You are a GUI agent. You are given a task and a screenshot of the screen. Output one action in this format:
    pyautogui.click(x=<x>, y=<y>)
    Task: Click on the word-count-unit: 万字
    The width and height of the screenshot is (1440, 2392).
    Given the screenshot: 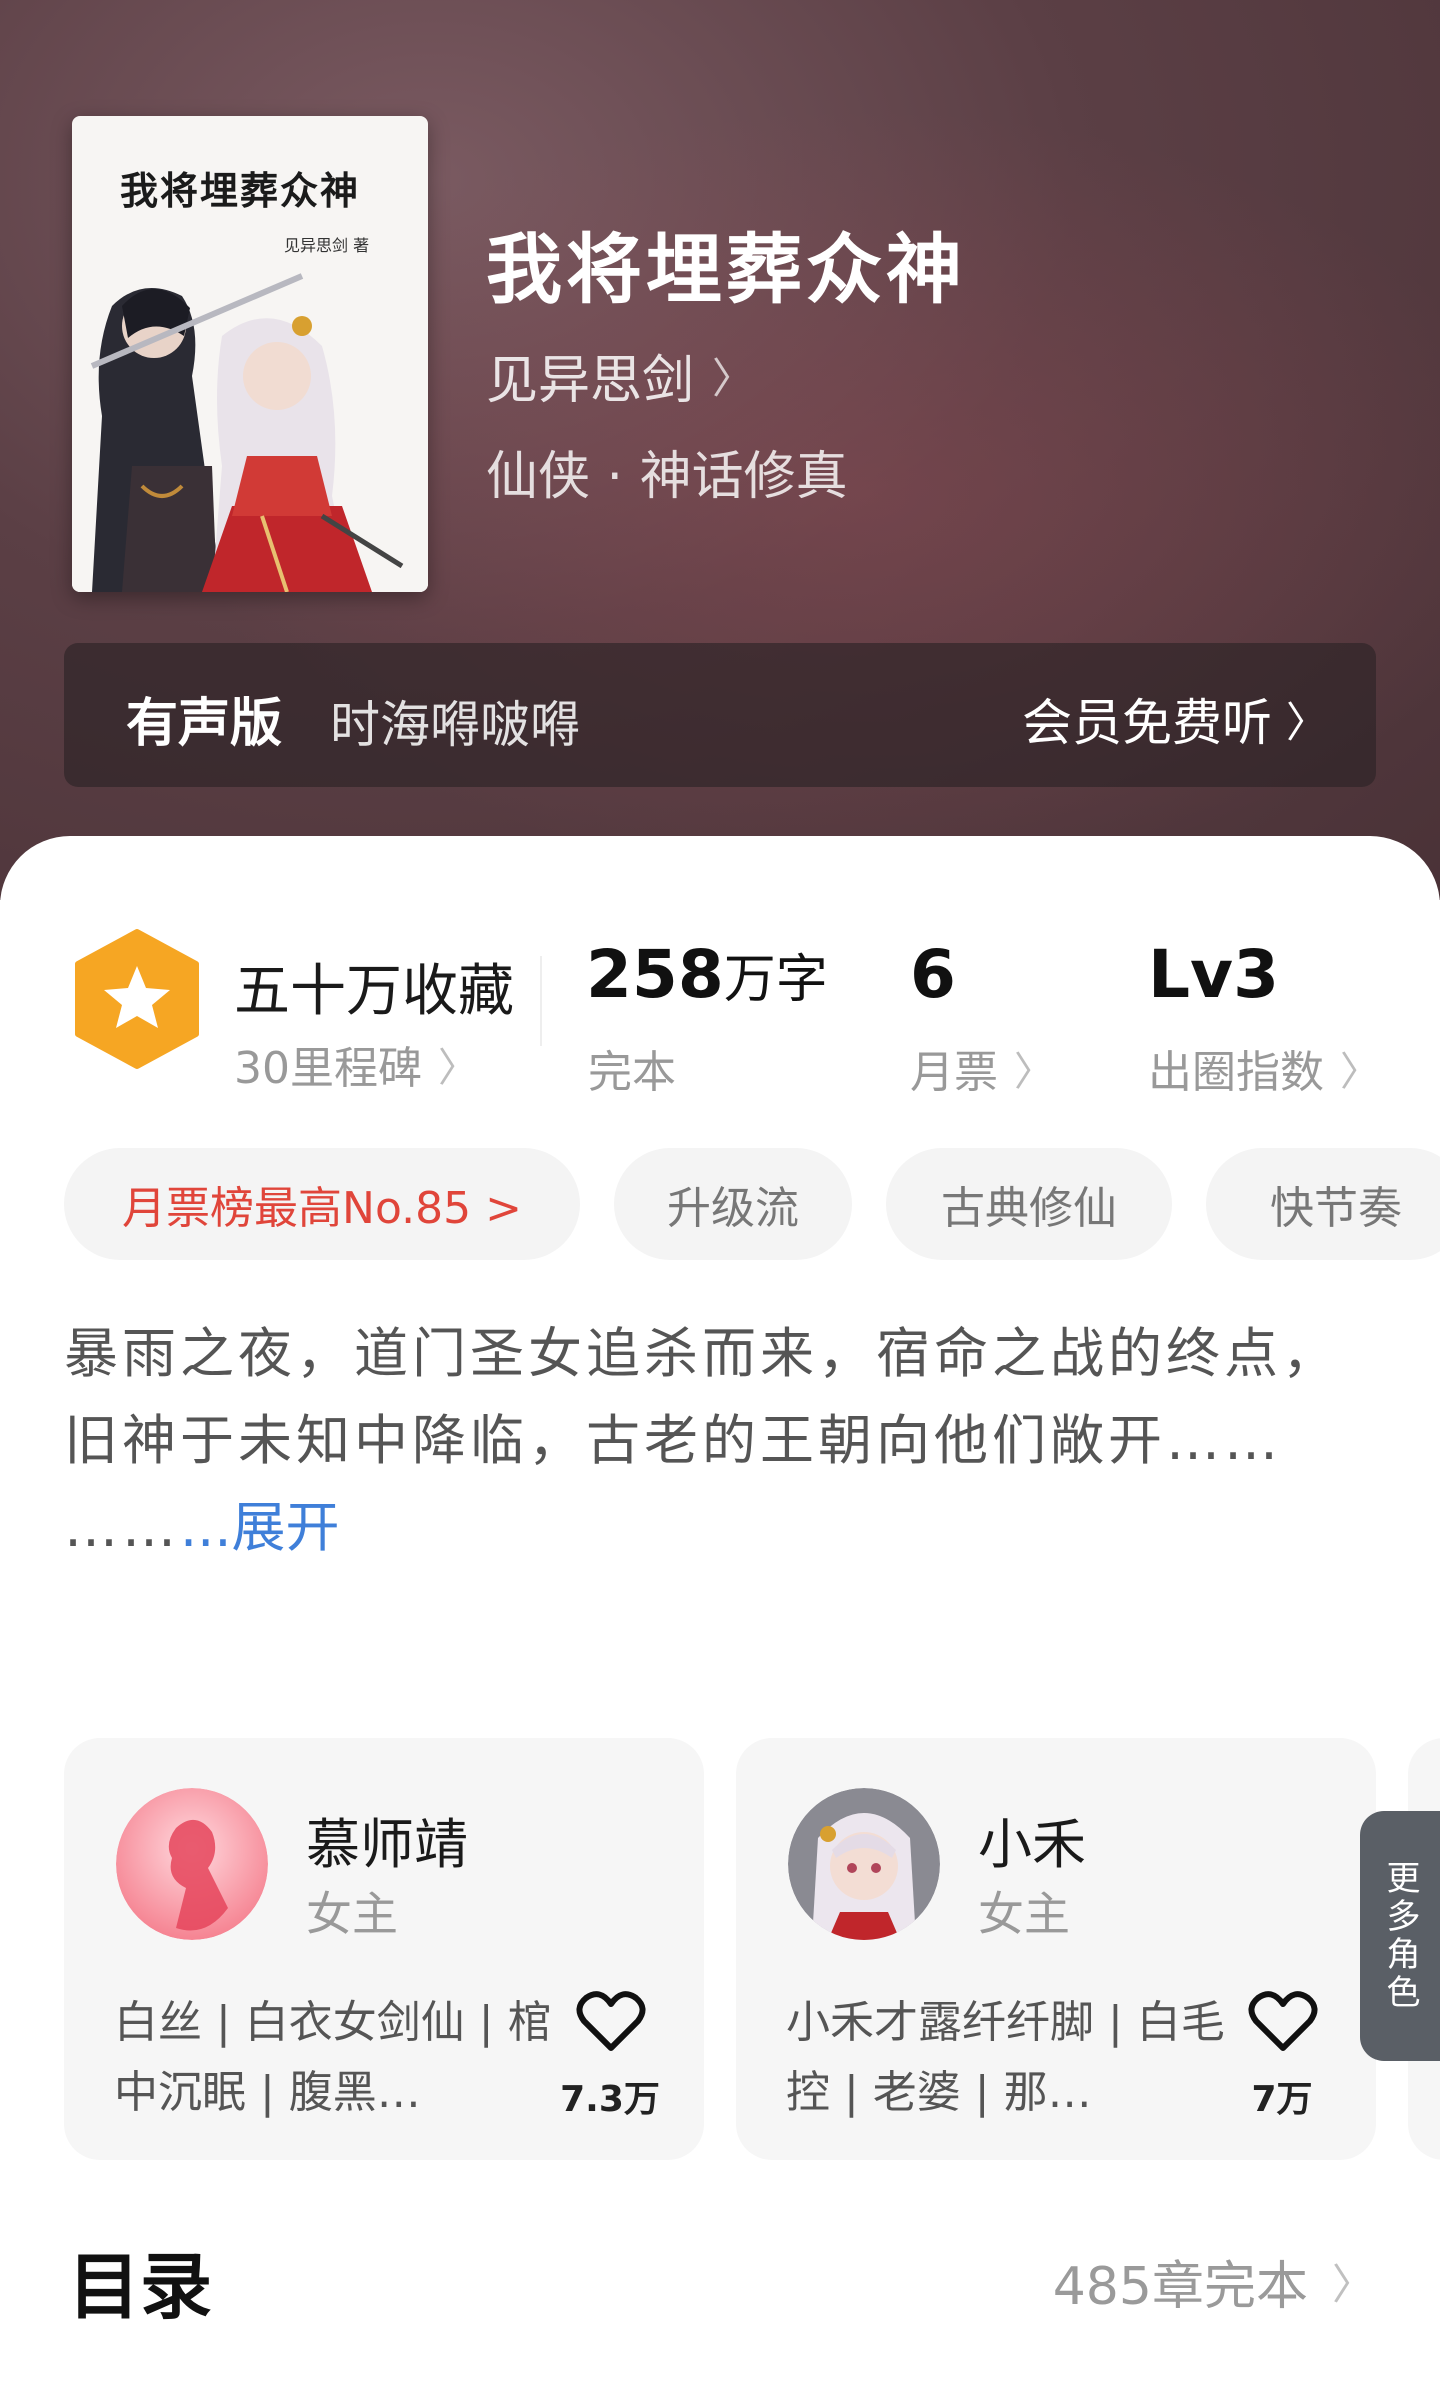 What is the action you would take?
    pyautogui.click(x=775, y=980)
    